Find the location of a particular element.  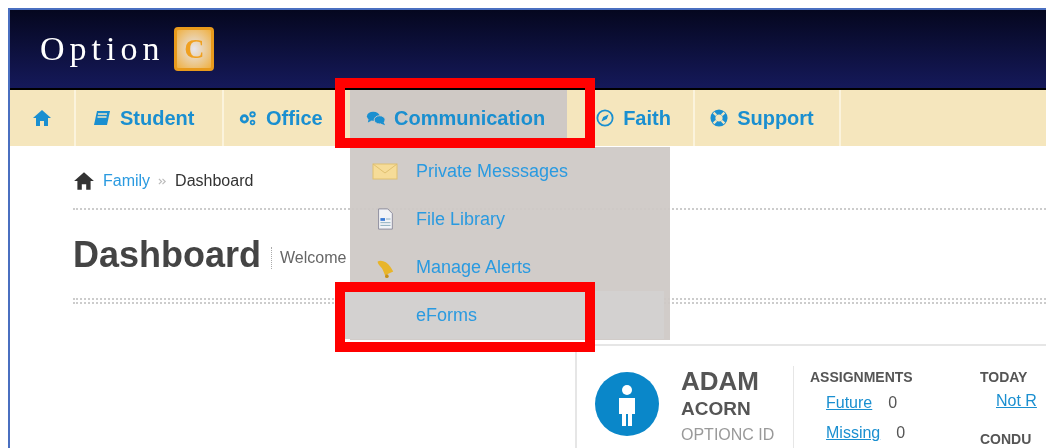

dropdown-item: eForms is located at coordinates (504, 315).